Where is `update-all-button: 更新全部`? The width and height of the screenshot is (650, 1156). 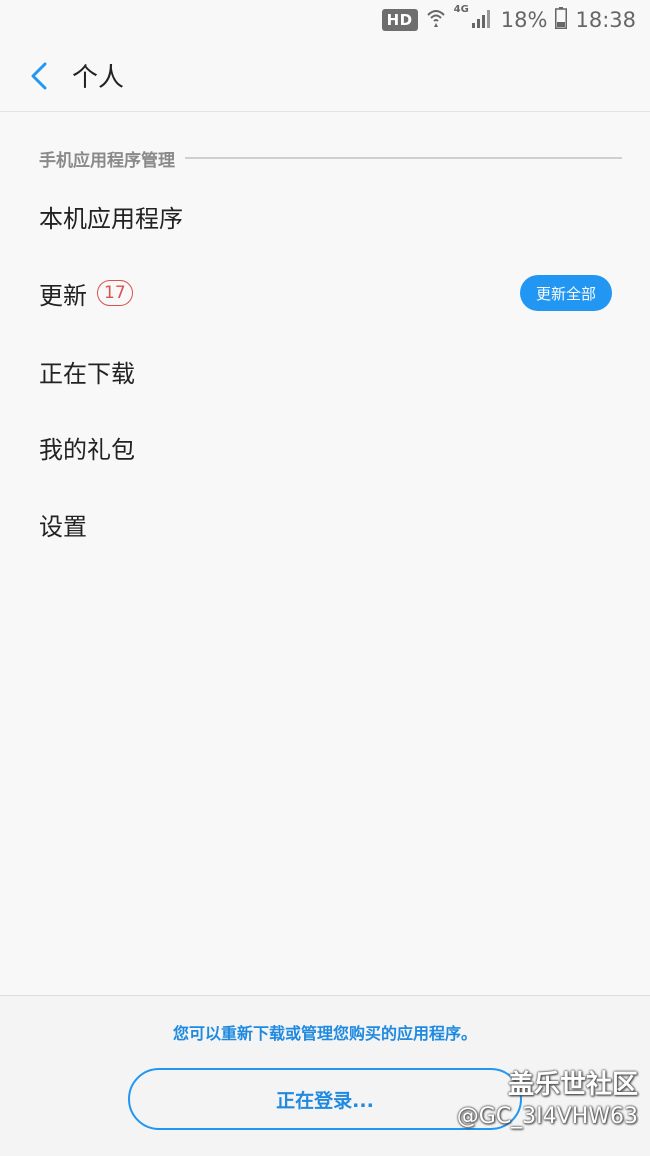 update-all-button: 更新全部 is located at coordinates (566, 293).